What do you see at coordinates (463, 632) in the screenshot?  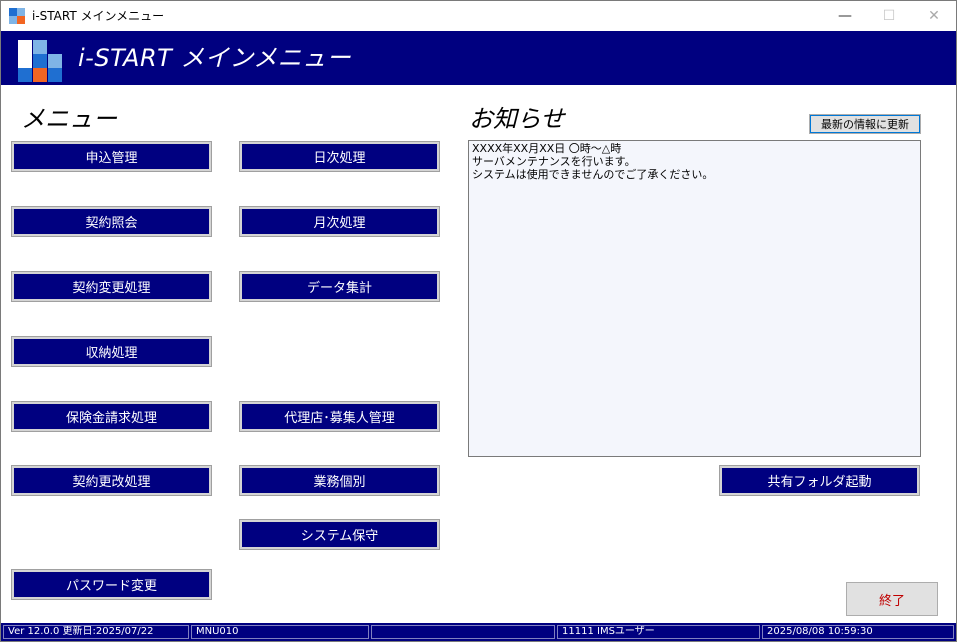 I see `status-blank` at bounding box center [463, 632].